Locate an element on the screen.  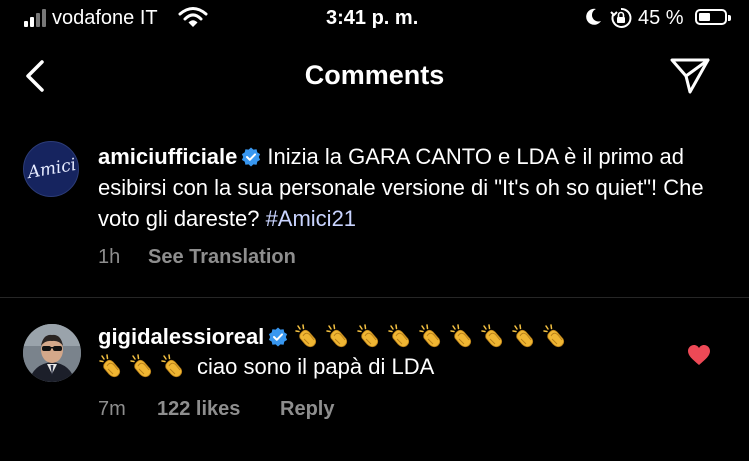
battery-fill is located at coordinates (704, 17).